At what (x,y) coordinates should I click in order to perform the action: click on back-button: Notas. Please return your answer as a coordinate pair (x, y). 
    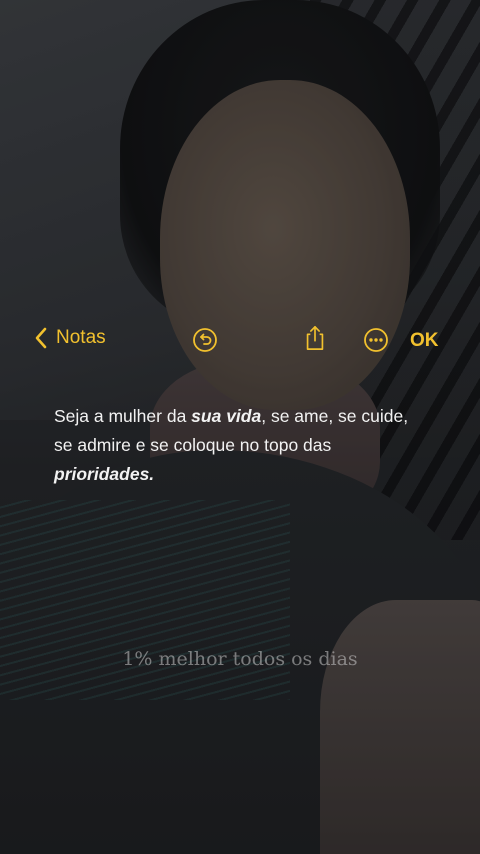
    Looking at the image, I should click on (70, 338).